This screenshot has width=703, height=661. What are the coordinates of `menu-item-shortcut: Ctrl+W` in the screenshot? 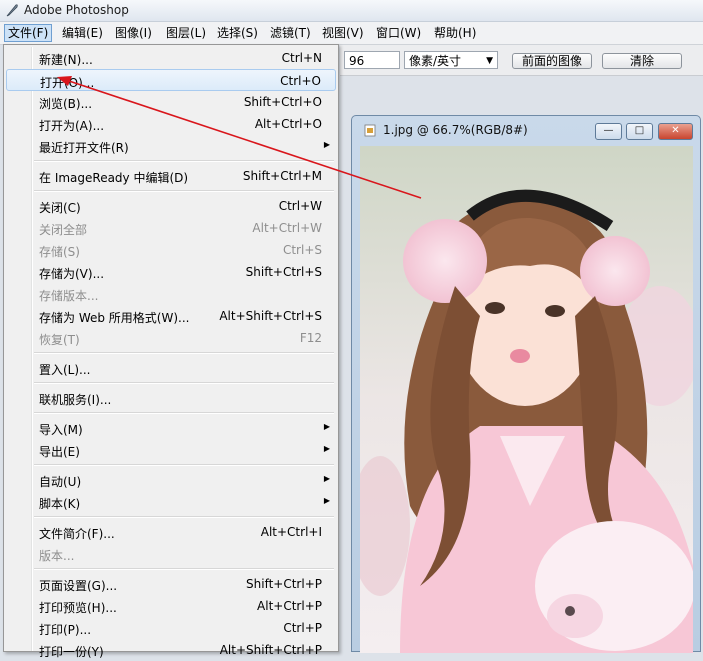 It's located at (300, 206).